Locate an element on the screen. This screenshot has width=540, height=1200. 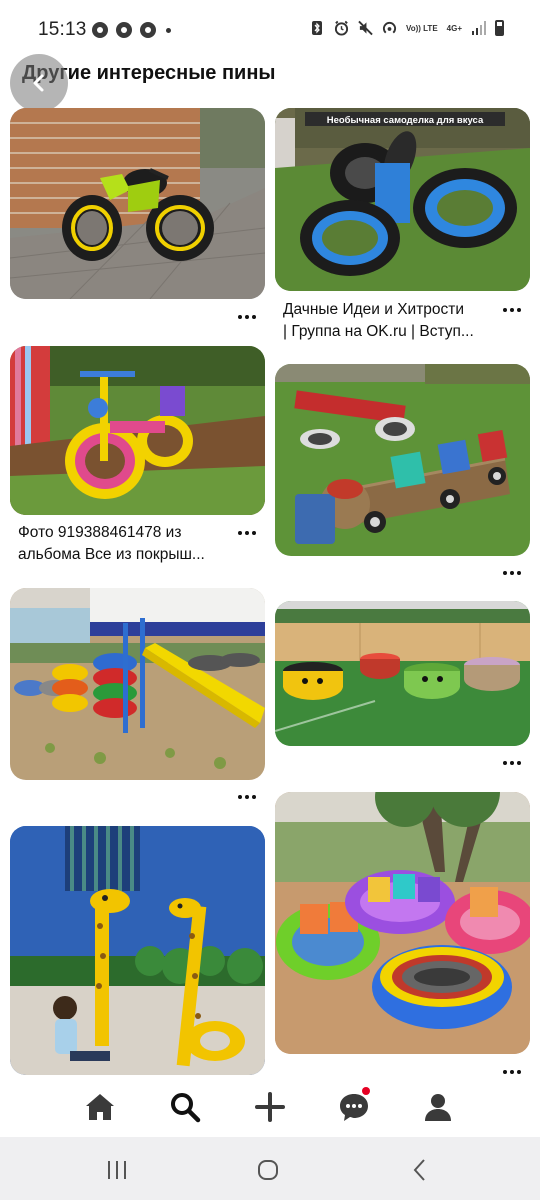
notification-dot is located at coordinates (366, 1091).